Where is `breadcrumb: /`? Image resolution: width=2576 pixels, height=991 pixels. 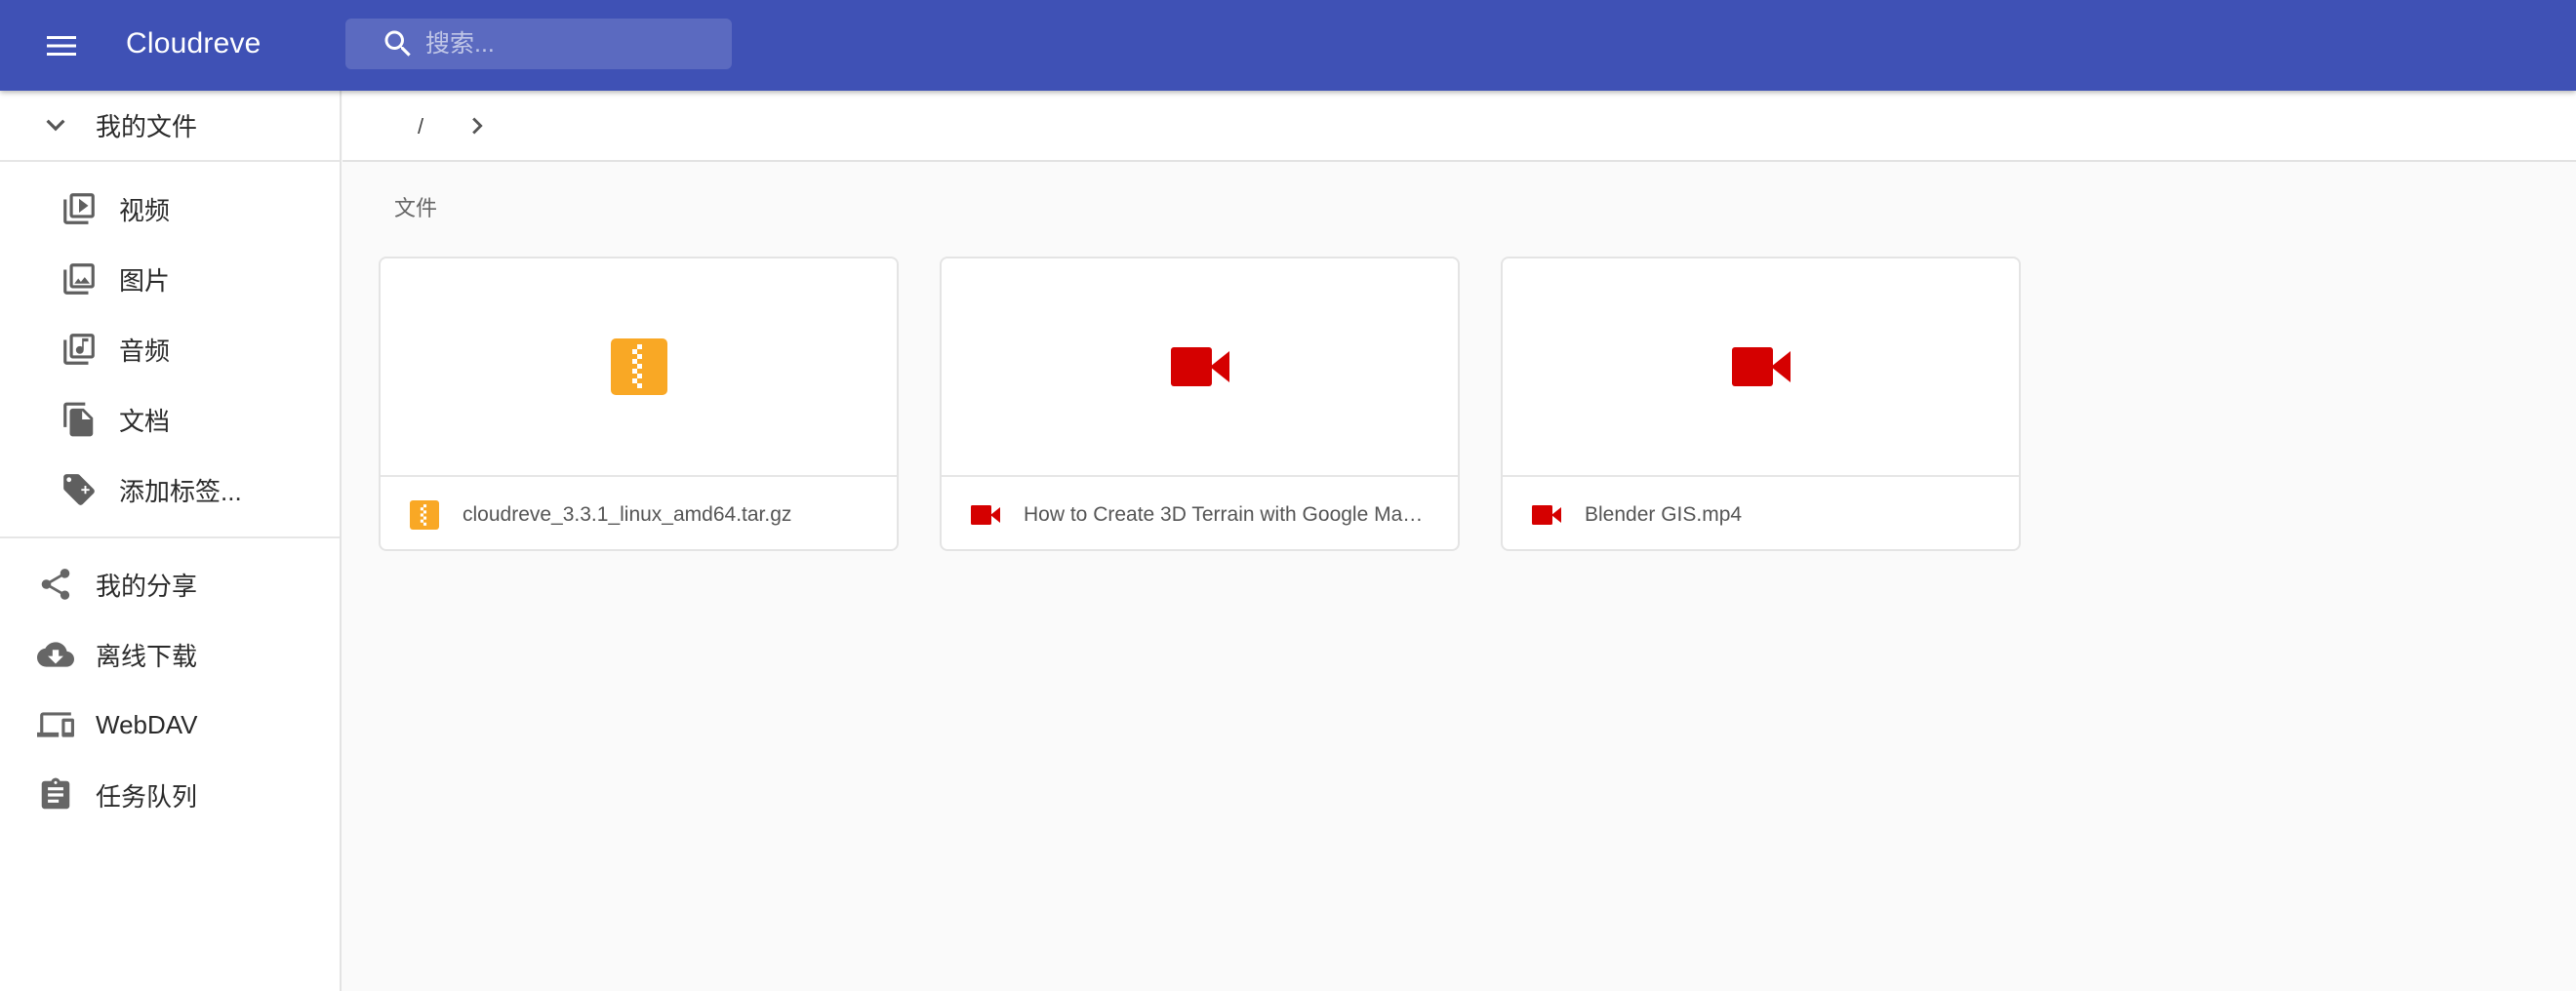
breadcrumb: / is located at coordinates (1459, 127).